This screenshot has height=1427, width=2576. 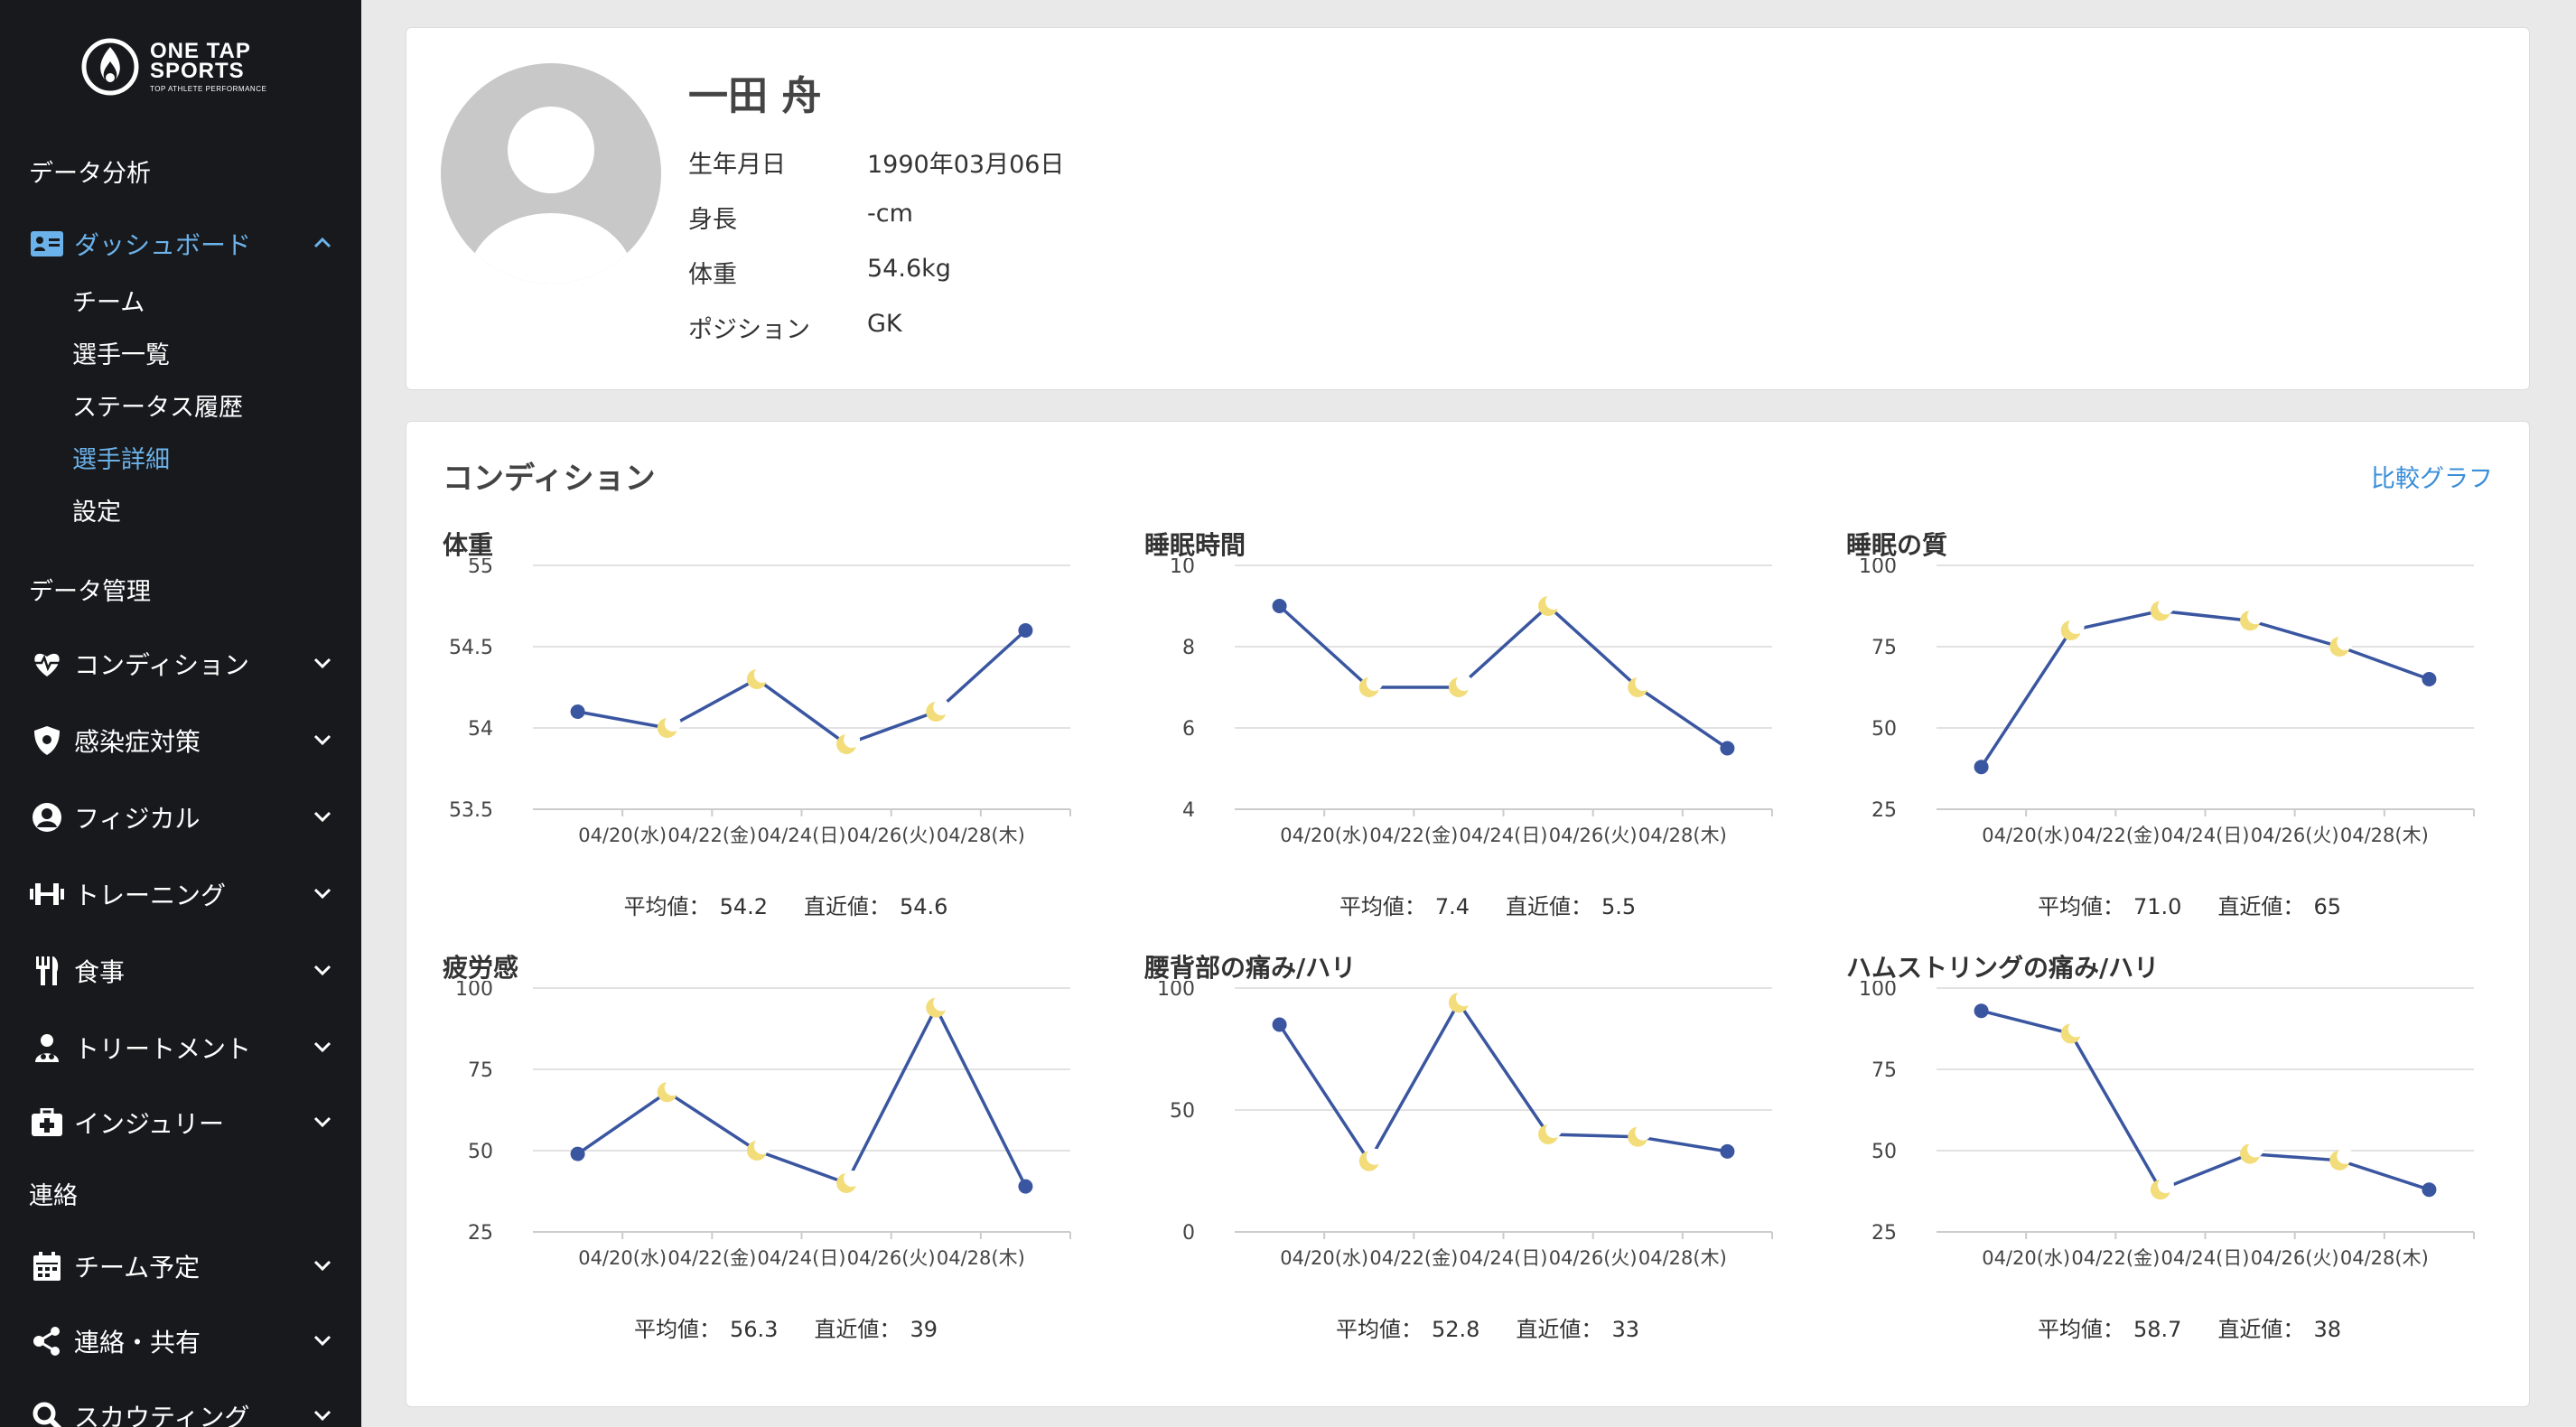 I want to click on chart-title: 体重, so click(x=468, y=545).